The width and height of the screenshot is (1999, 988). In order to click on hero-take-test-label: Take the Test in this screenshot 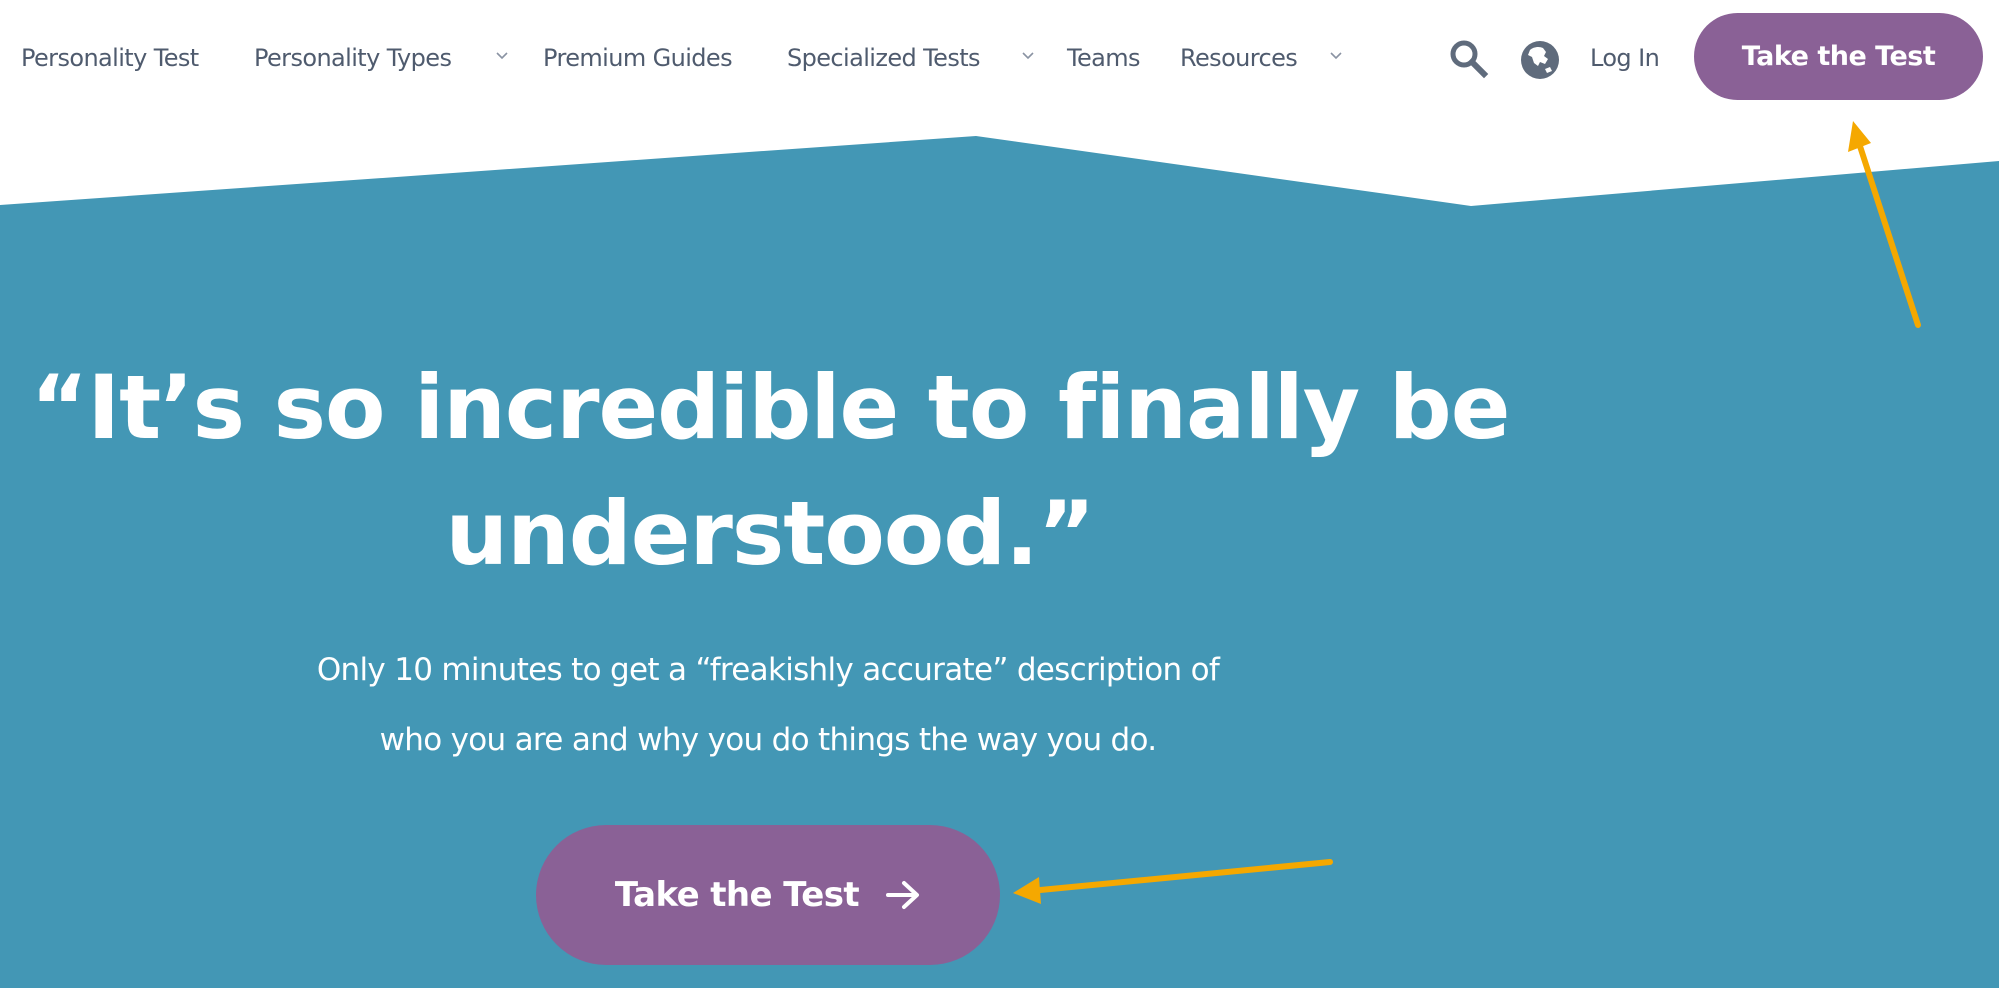, I will do `click(737, 895)`.